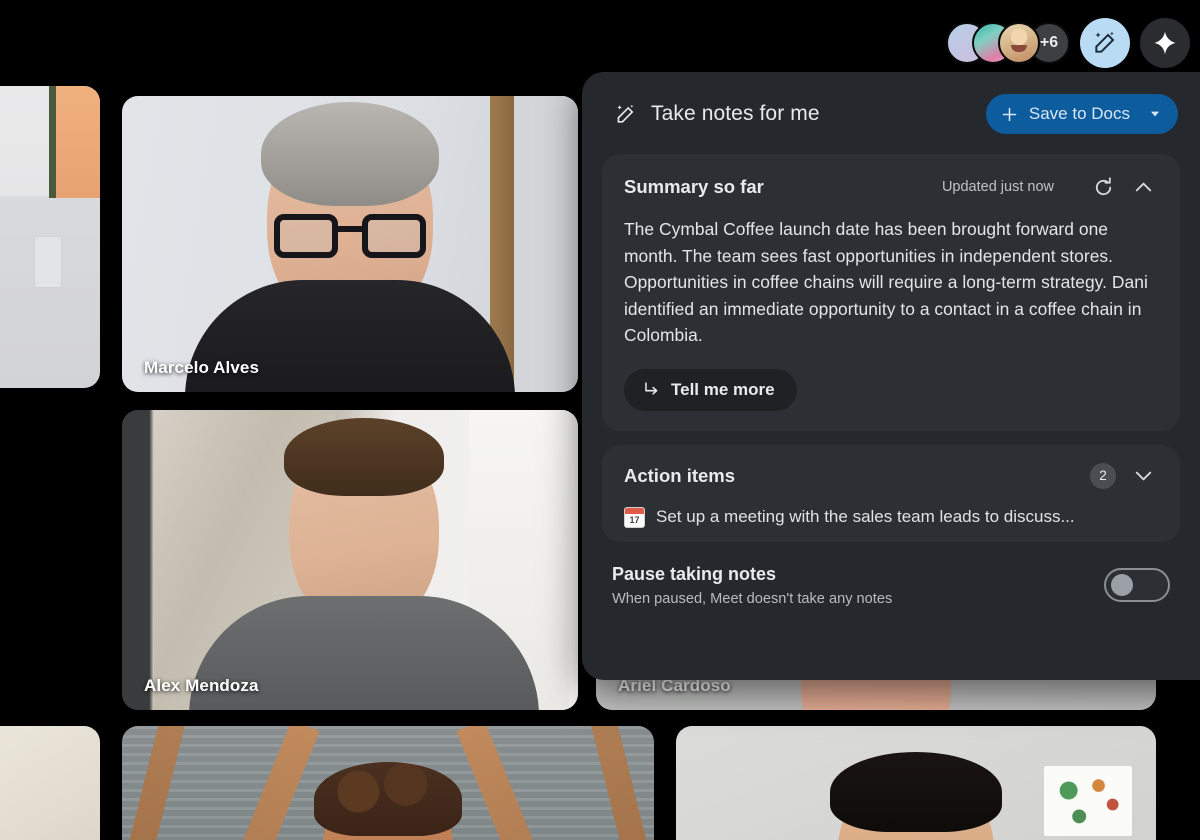  I want to click on expand-action-items-button, so click(1143, 476).